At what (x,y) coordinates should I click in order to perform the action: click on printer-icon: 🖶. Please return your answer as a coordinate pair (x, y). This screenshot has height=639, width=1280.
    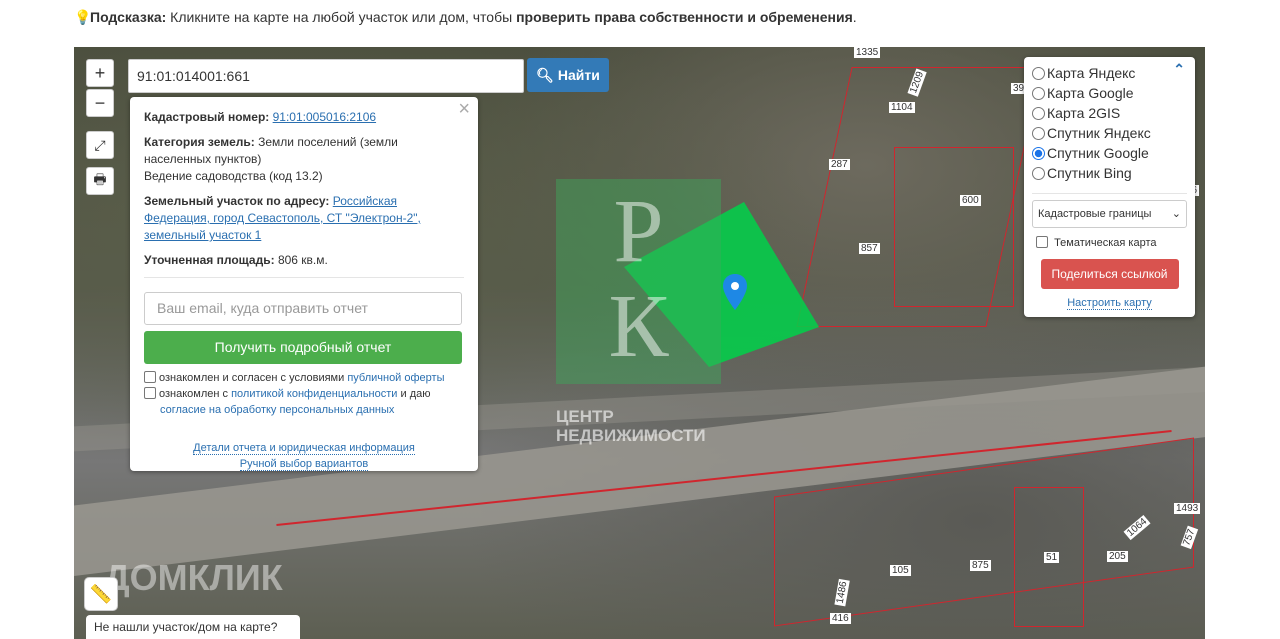
    Looking at the image, I should click on (100, 179).